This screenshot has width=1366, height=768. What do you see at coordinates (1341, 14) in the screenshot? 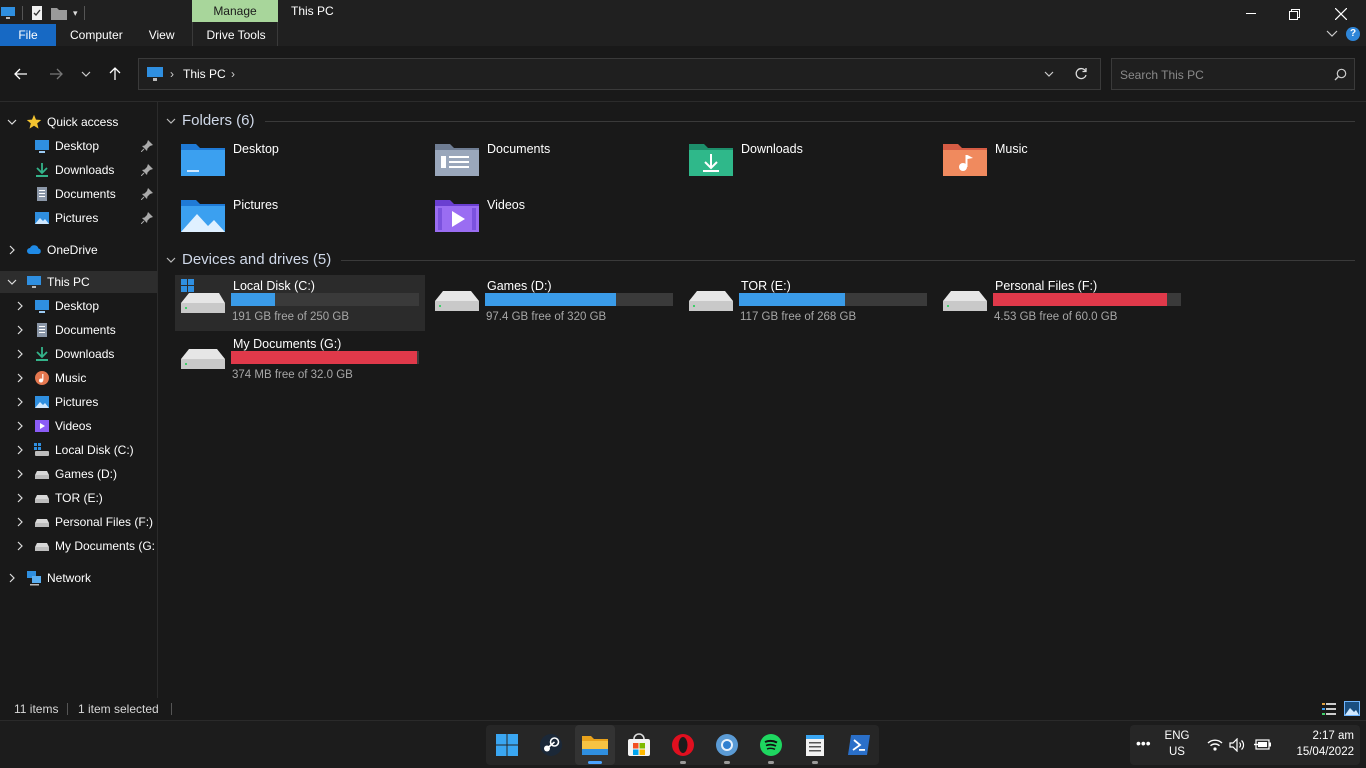
I see `close-button` at bounding box center [1341, 14].